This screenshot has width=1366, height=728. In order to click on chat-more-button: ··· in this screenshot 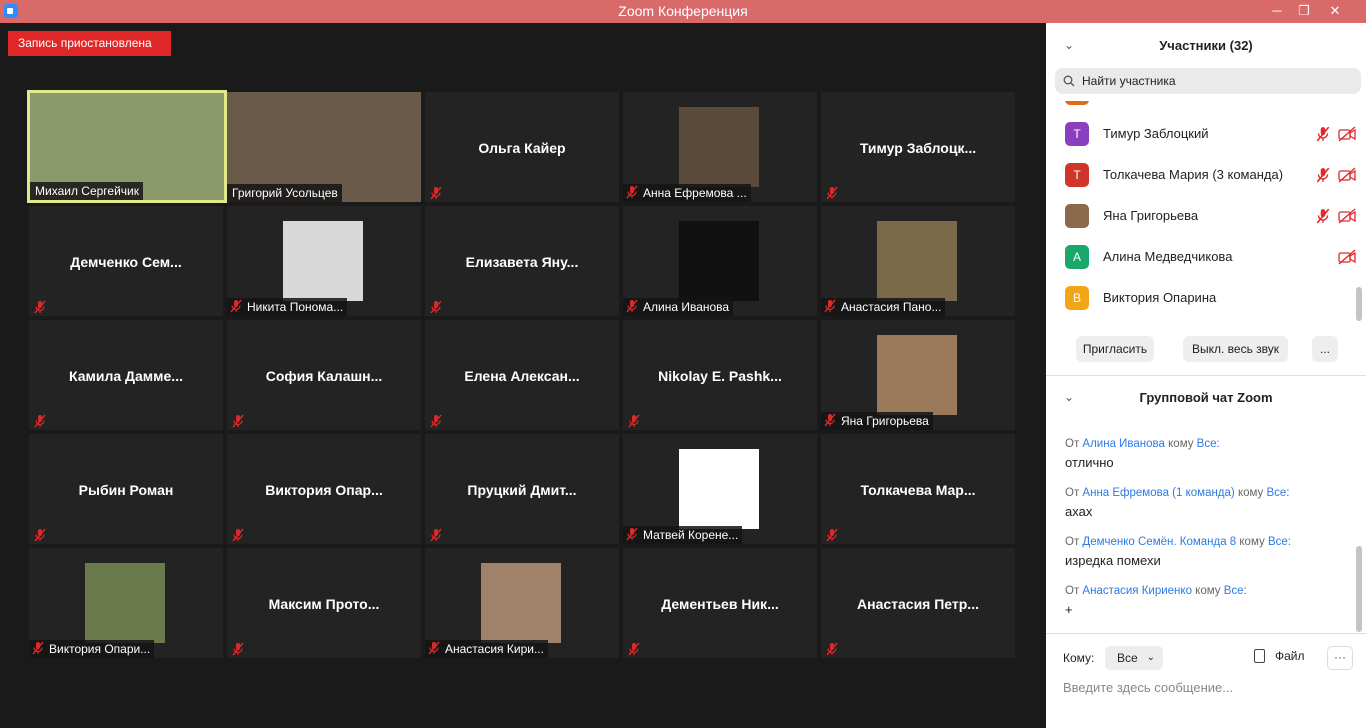, I will do `click(1340, 658)`.